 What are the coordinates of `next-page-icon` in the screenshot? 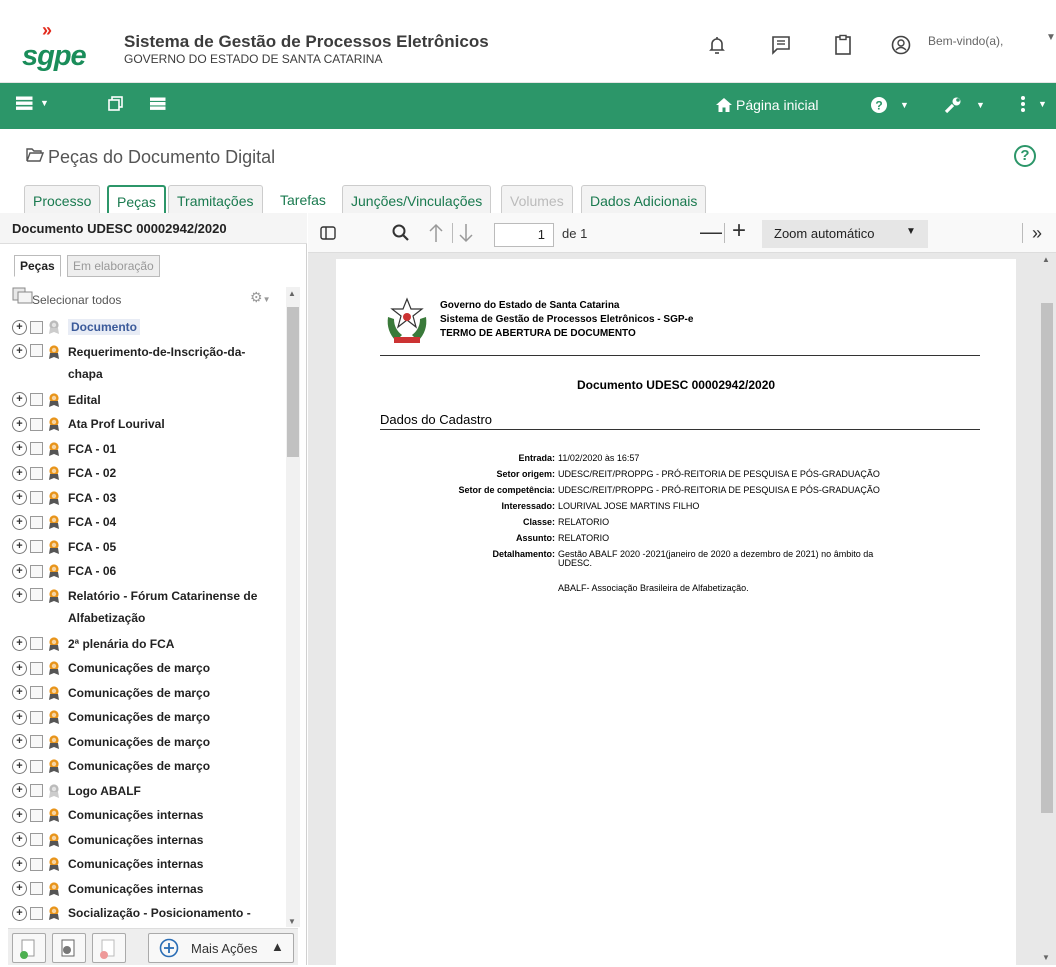 It's located at (466, 233).